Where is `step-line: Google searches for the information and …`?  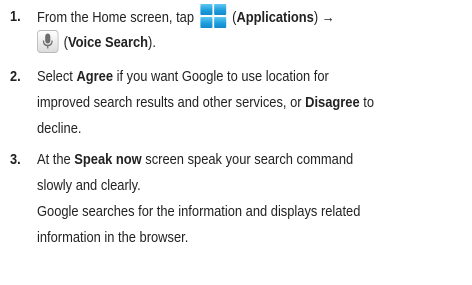 step-line: Google searches for the information and … is located at coordinates (254, 212).